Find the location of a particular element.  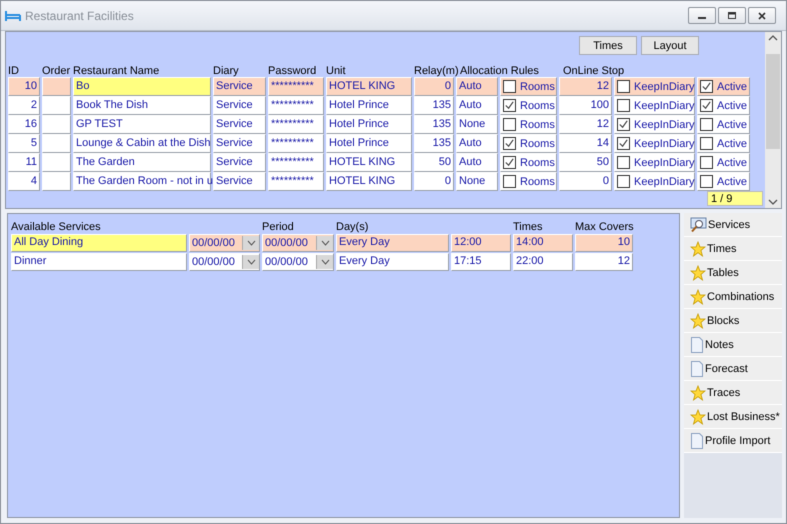

table-cell: Dinner is located at coordinates (99, 262).